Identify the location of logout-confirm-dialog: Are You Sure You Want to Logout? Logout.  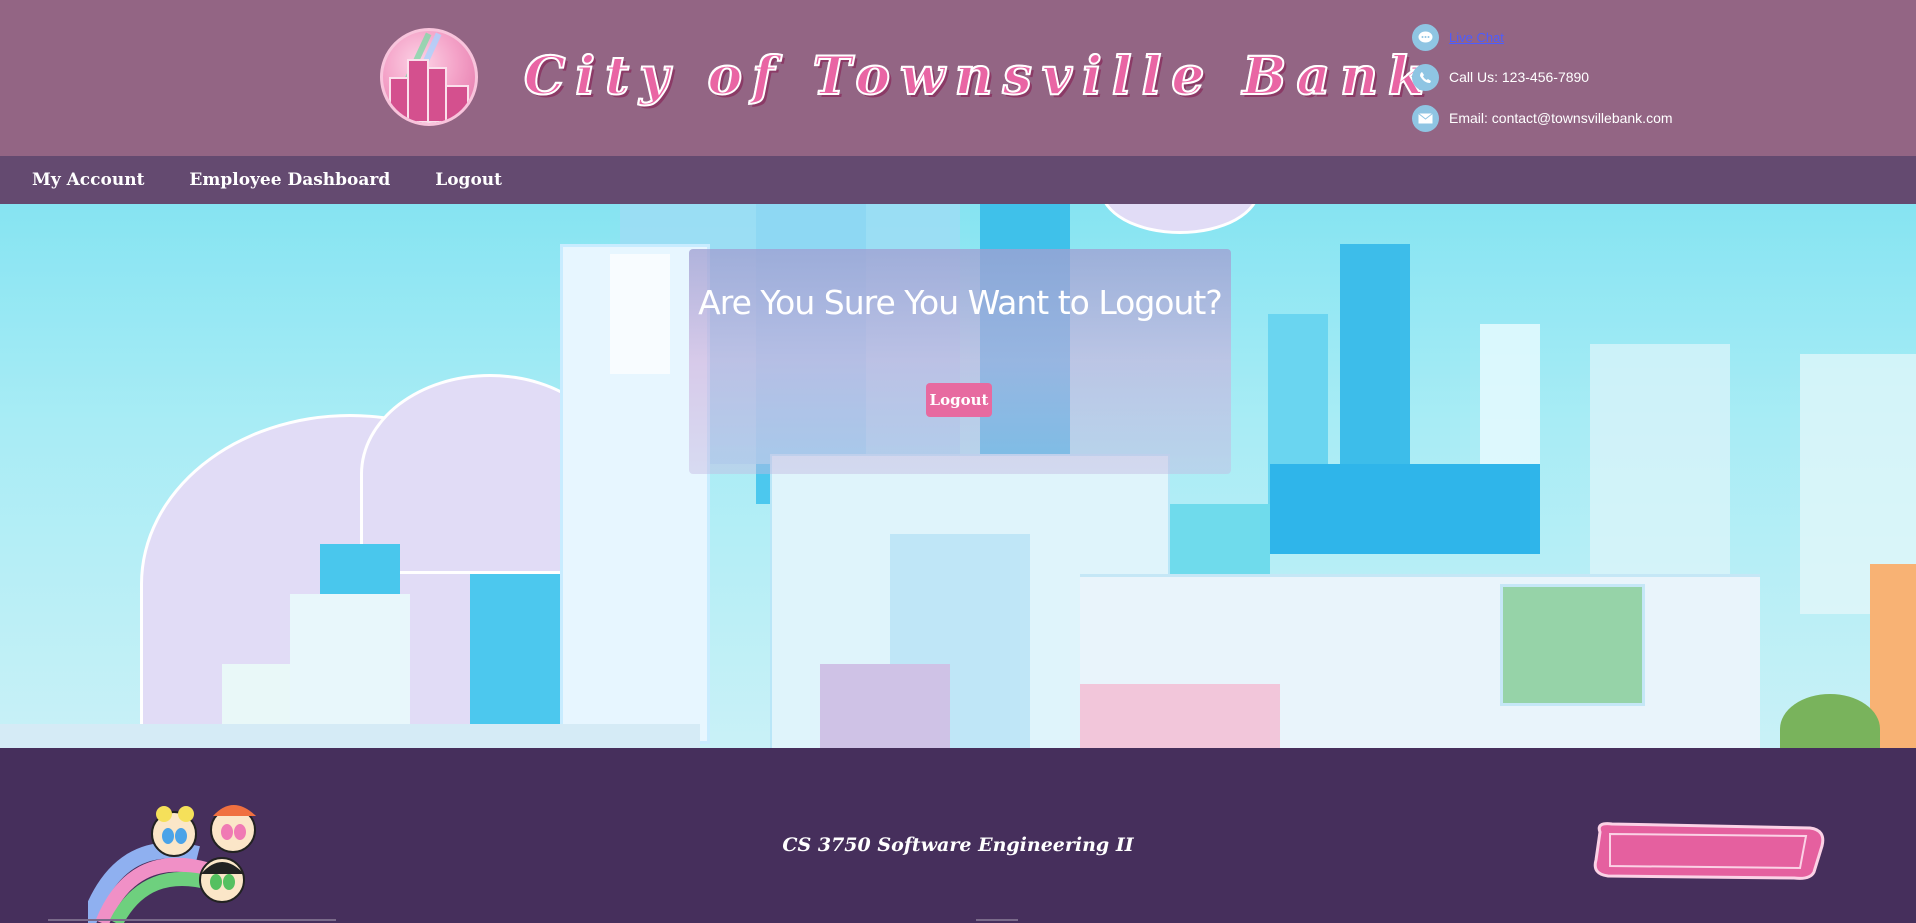
(960, 361).